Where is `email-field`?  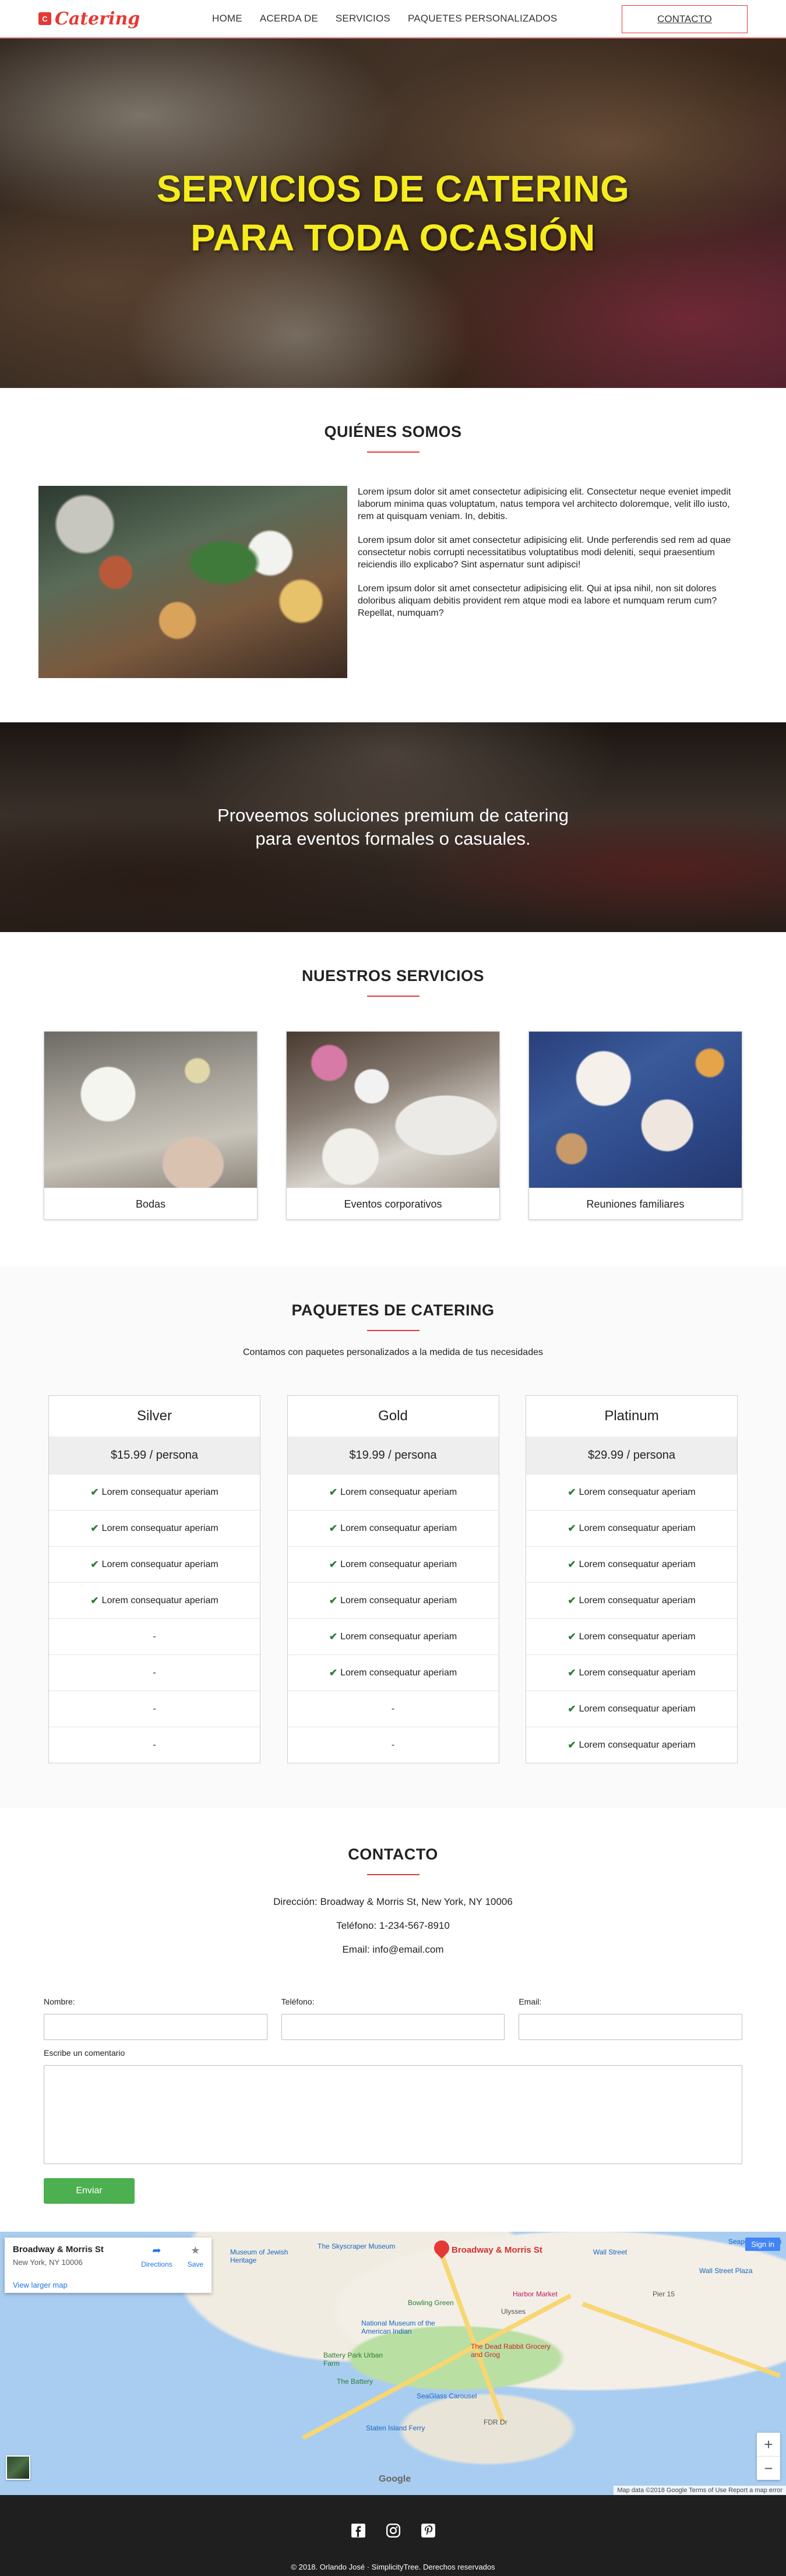
email-field is located at coordinates (631, 2027).